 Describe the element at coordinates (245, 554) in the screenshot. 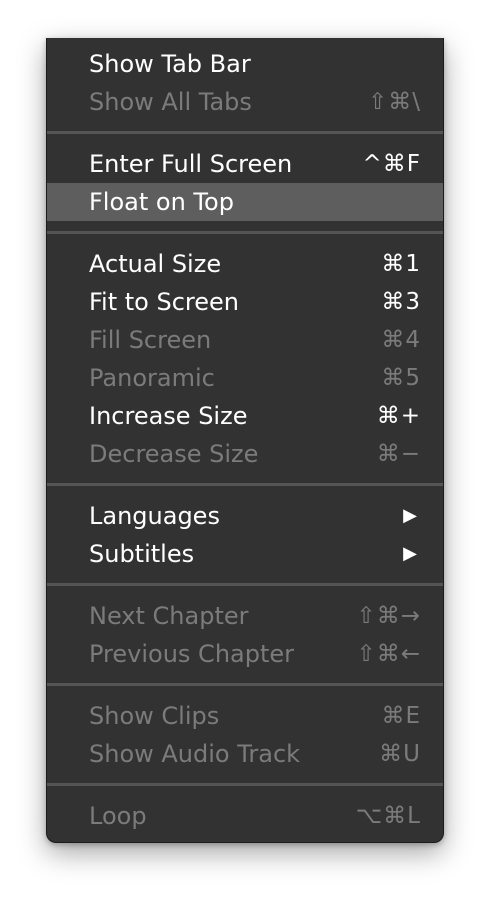

I see `menu-item-subtitles: Subtitles ▶` at that location.